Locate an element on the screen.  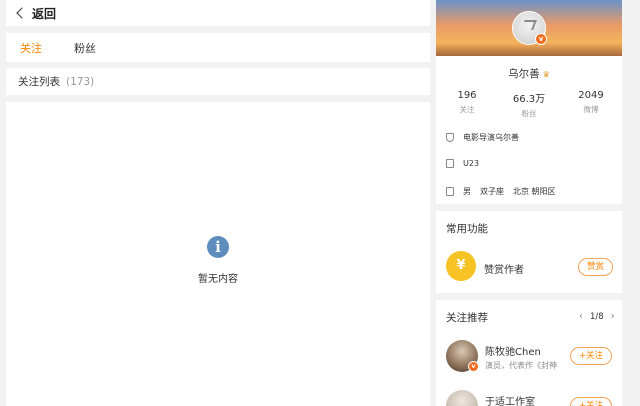
empty-text: 暂无内容 is located at coordinates (218, 279).